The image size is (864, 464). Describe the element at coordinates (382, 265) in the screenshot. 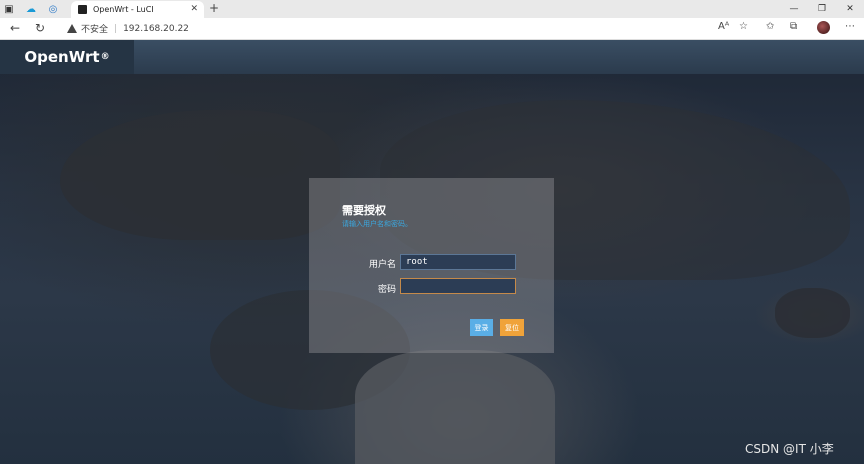

I see `username-label: 用户名` at that location.